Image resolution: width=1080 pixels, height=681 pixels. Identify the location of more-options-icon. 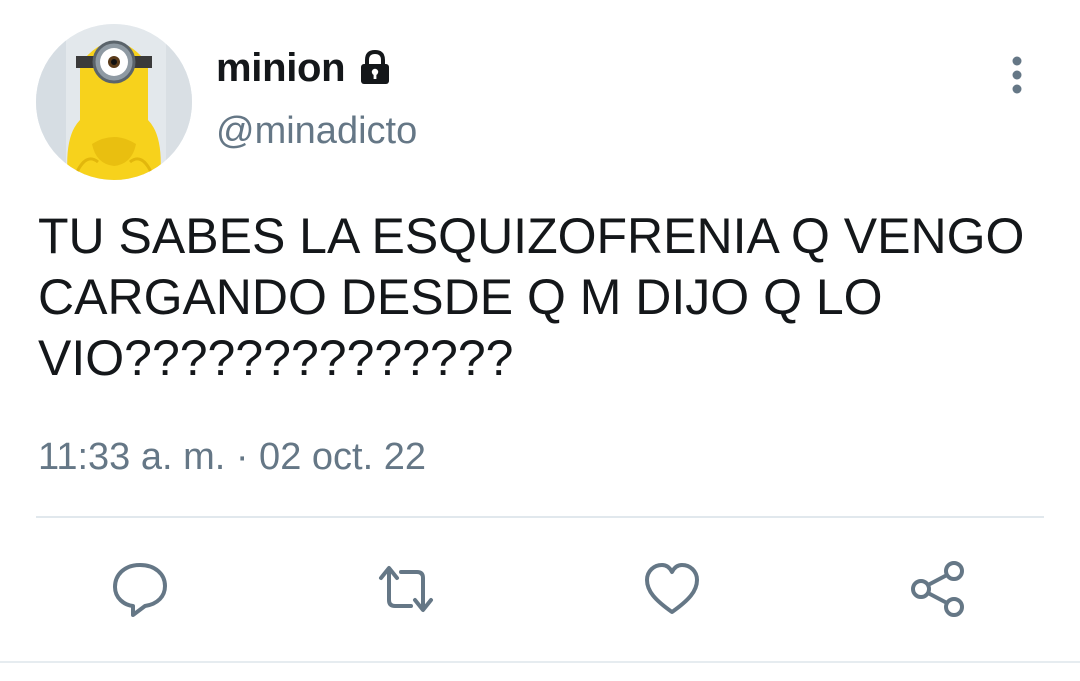
(1017, 75).